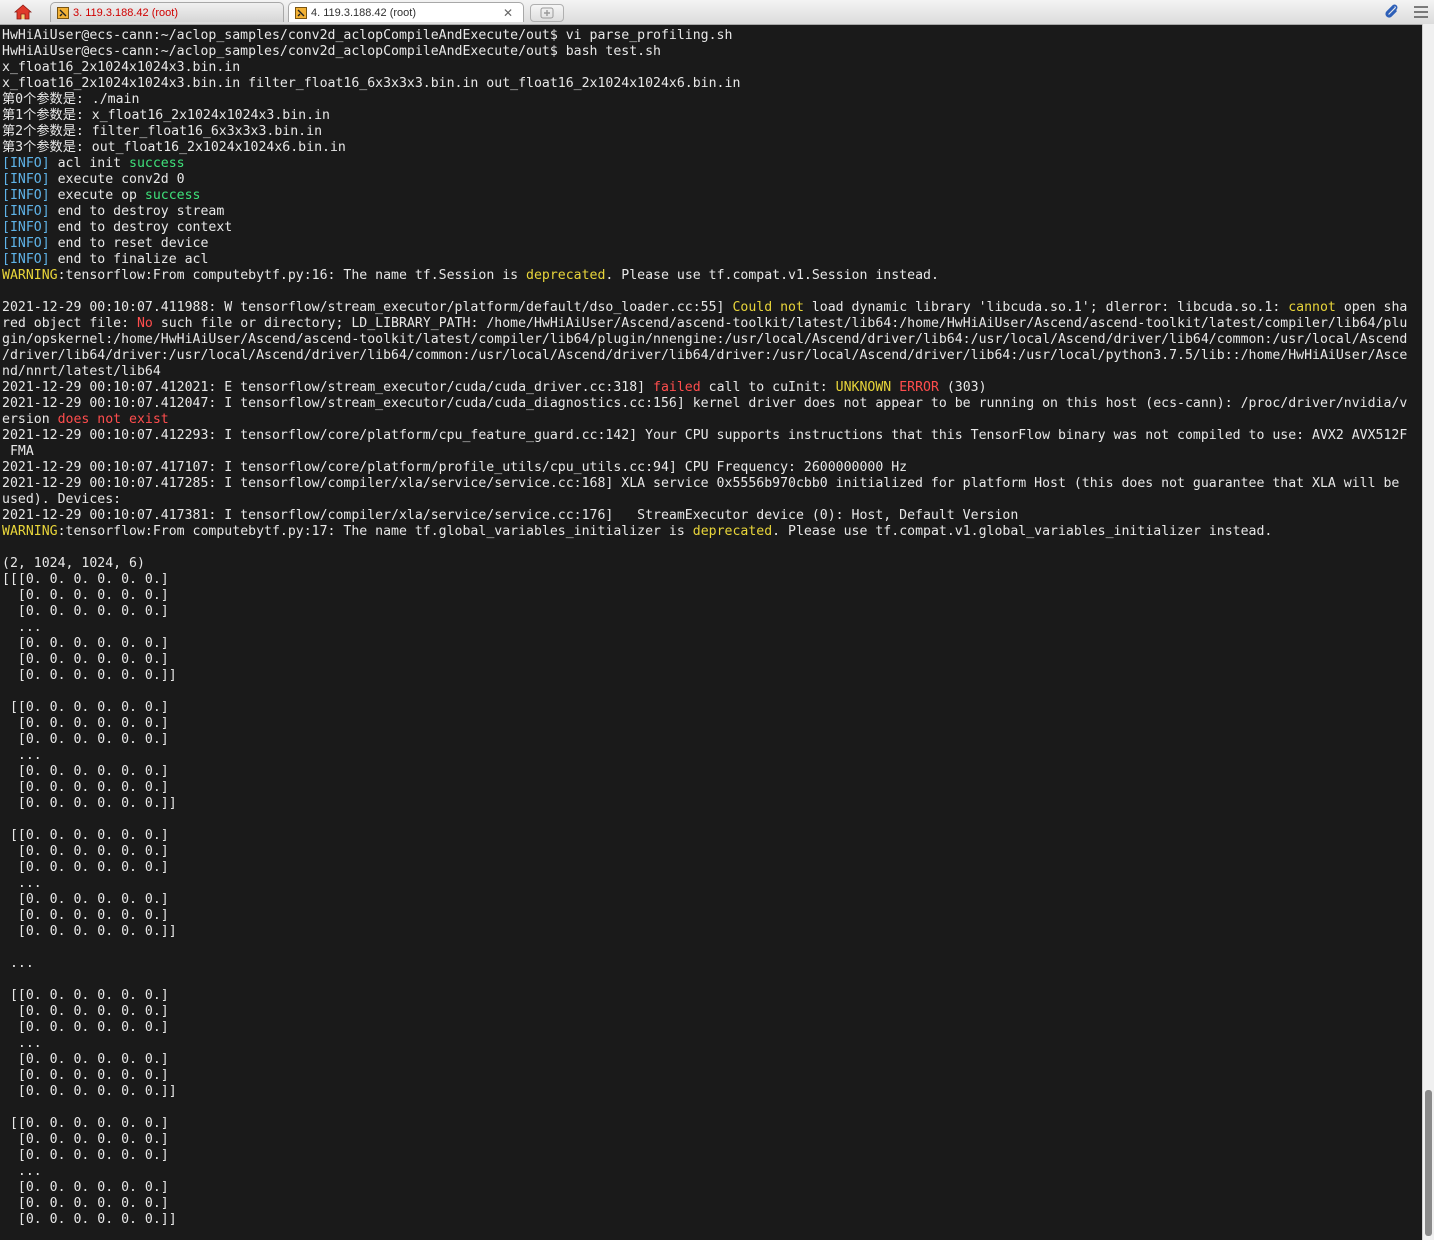  I want to click on new-tab-icon, so click(547, 13).